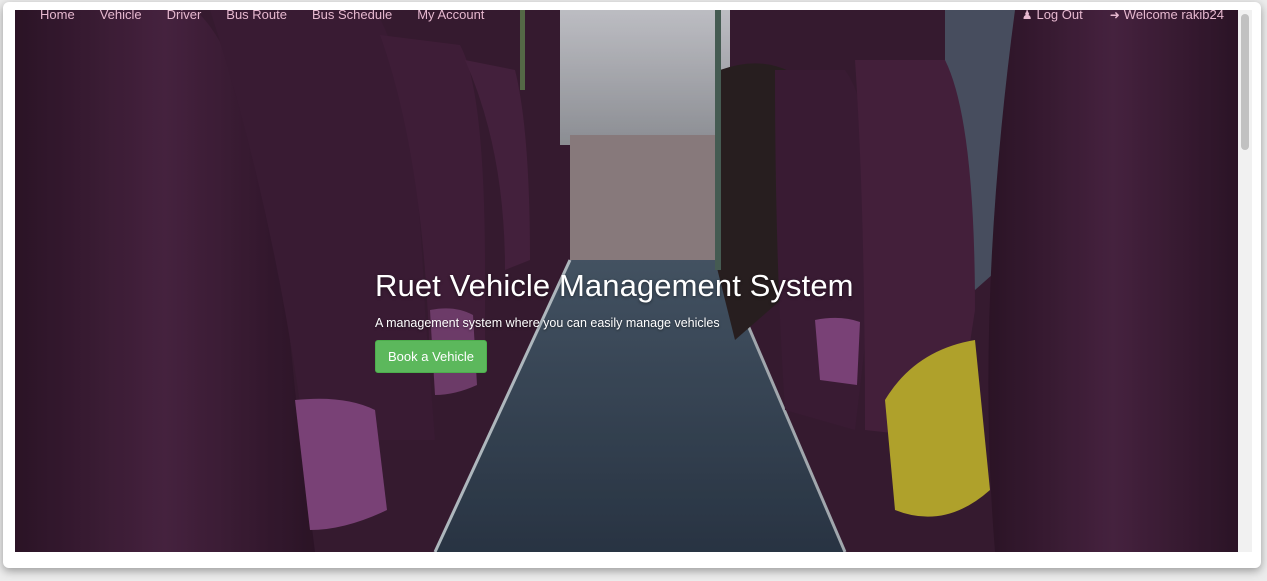  I want to click on scrollbar-thumb, so click(1245, 82).